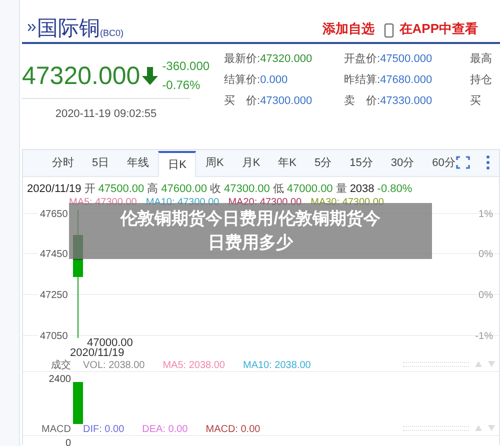 The height and width of the screenshot is (446, 500). Describe the element at coordinates (361, 163) in the screenshot. I see `chart-tab: 15分` at that location.